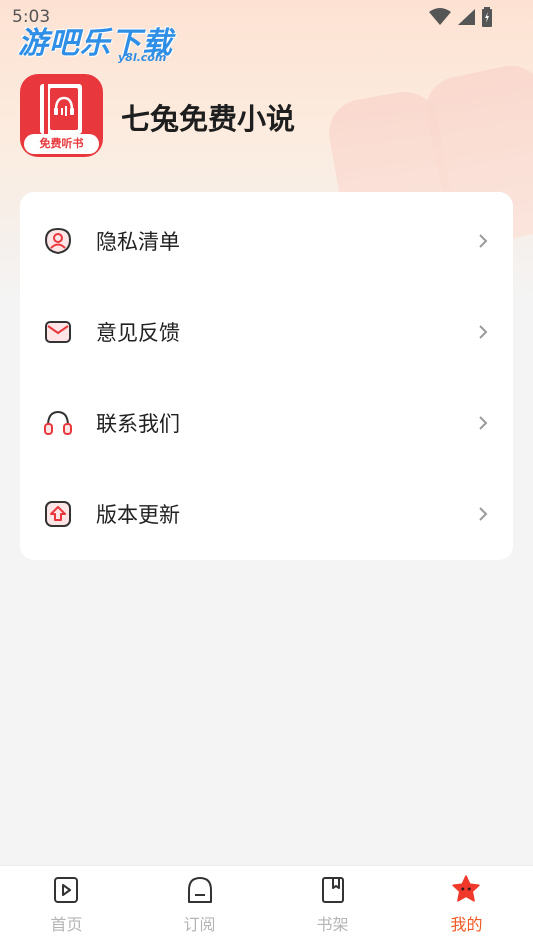 The width and height of the screenshot is (533, 948). I want to click on tab-home: 首页, so click(66, 906).